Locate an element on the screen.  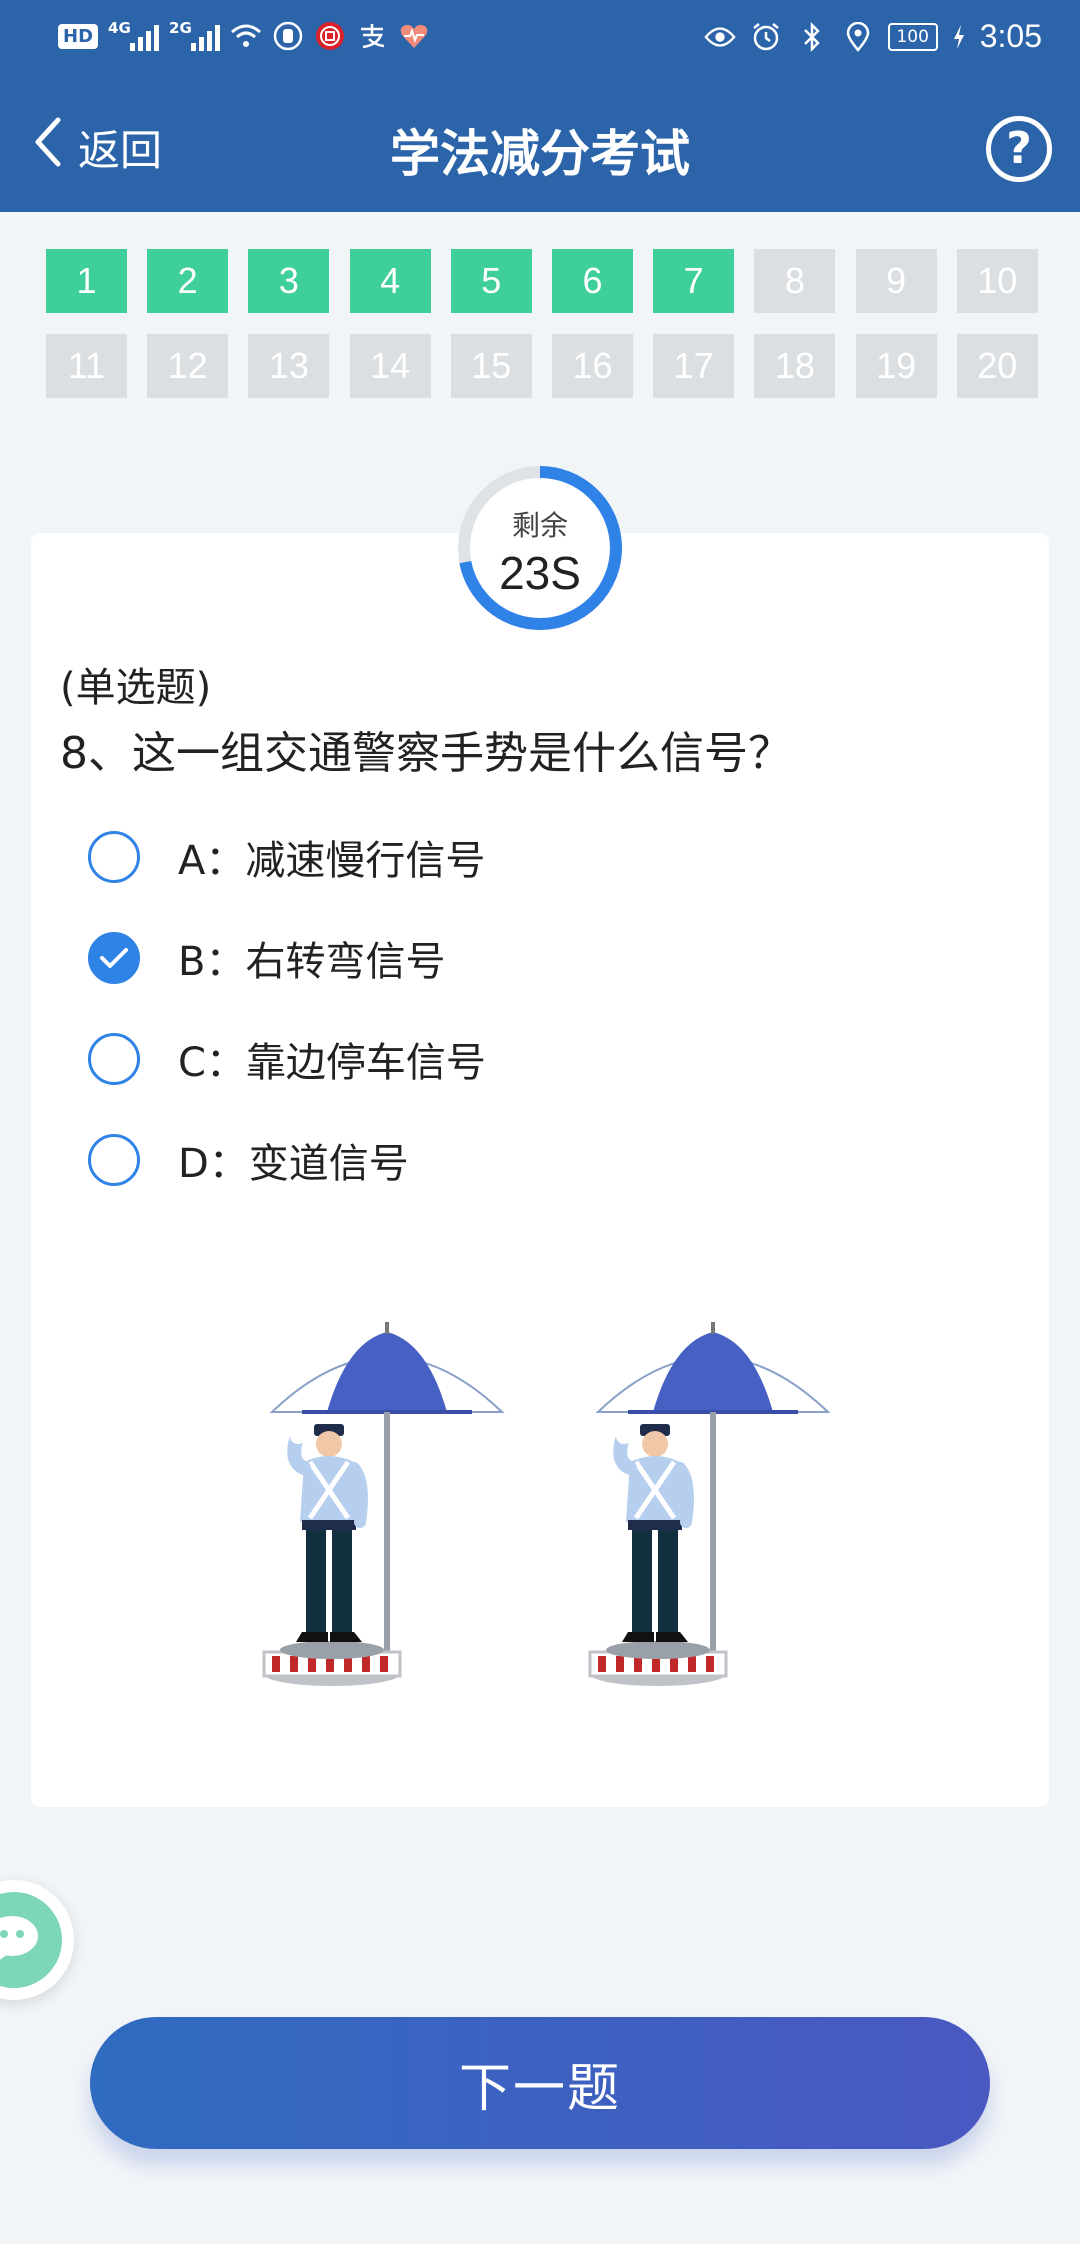
question-number-18: 18 is located at coordinates (795, 366).